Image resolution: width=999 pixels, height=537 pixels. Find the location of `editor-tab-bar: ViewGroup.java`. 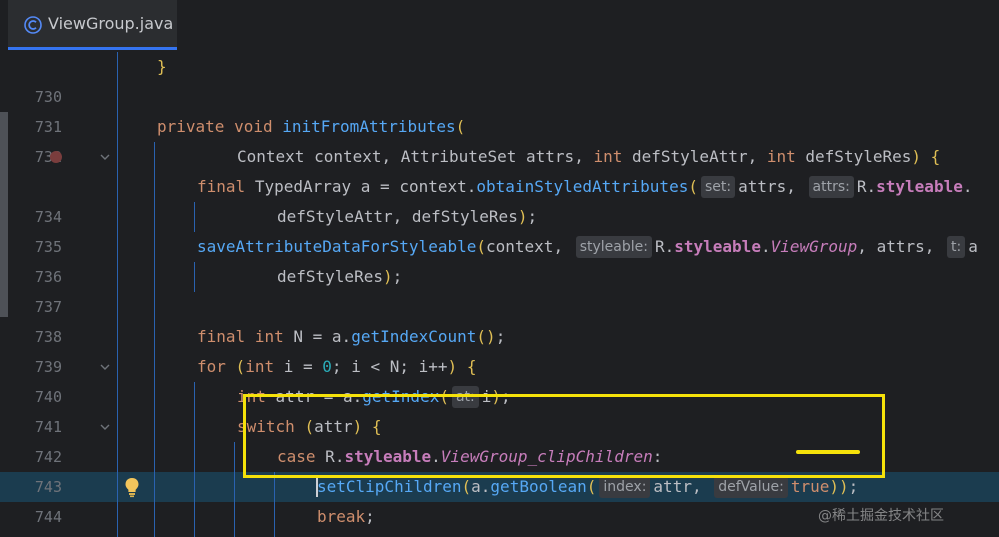

editor-tab-bar: ViewGroup.java is located at coordinates (499, 26).